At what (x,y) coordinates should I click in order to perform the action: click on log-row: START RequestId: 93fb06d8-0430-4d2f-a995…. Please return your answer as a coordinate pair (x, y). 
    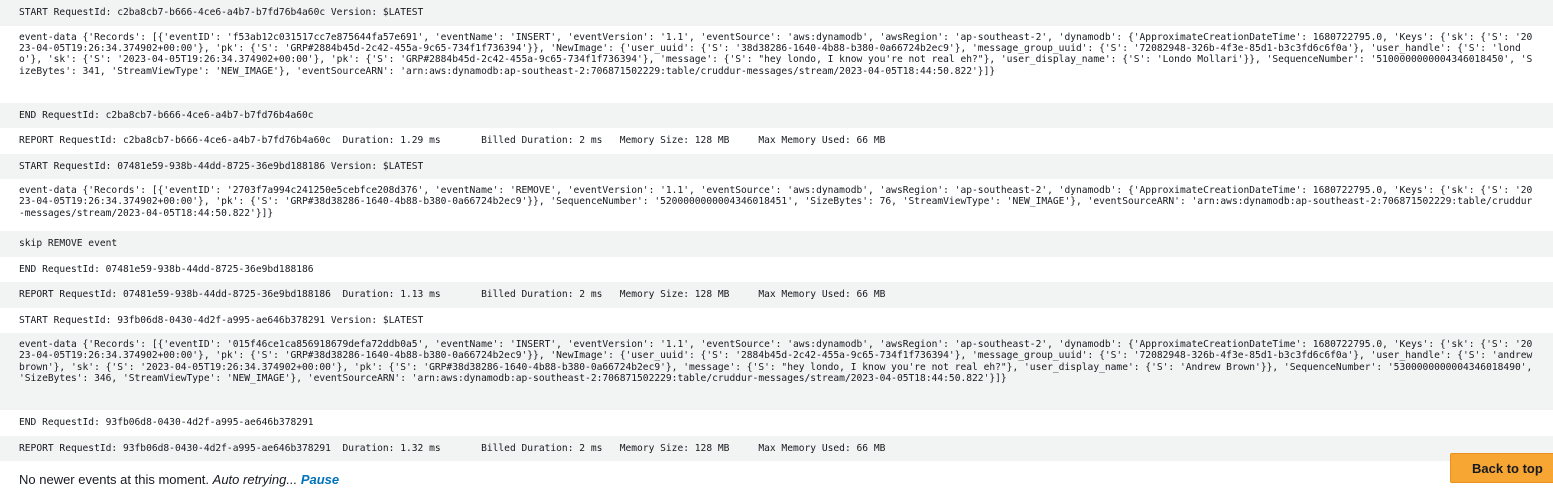
    Looking at the image, I should click on (776, 321).